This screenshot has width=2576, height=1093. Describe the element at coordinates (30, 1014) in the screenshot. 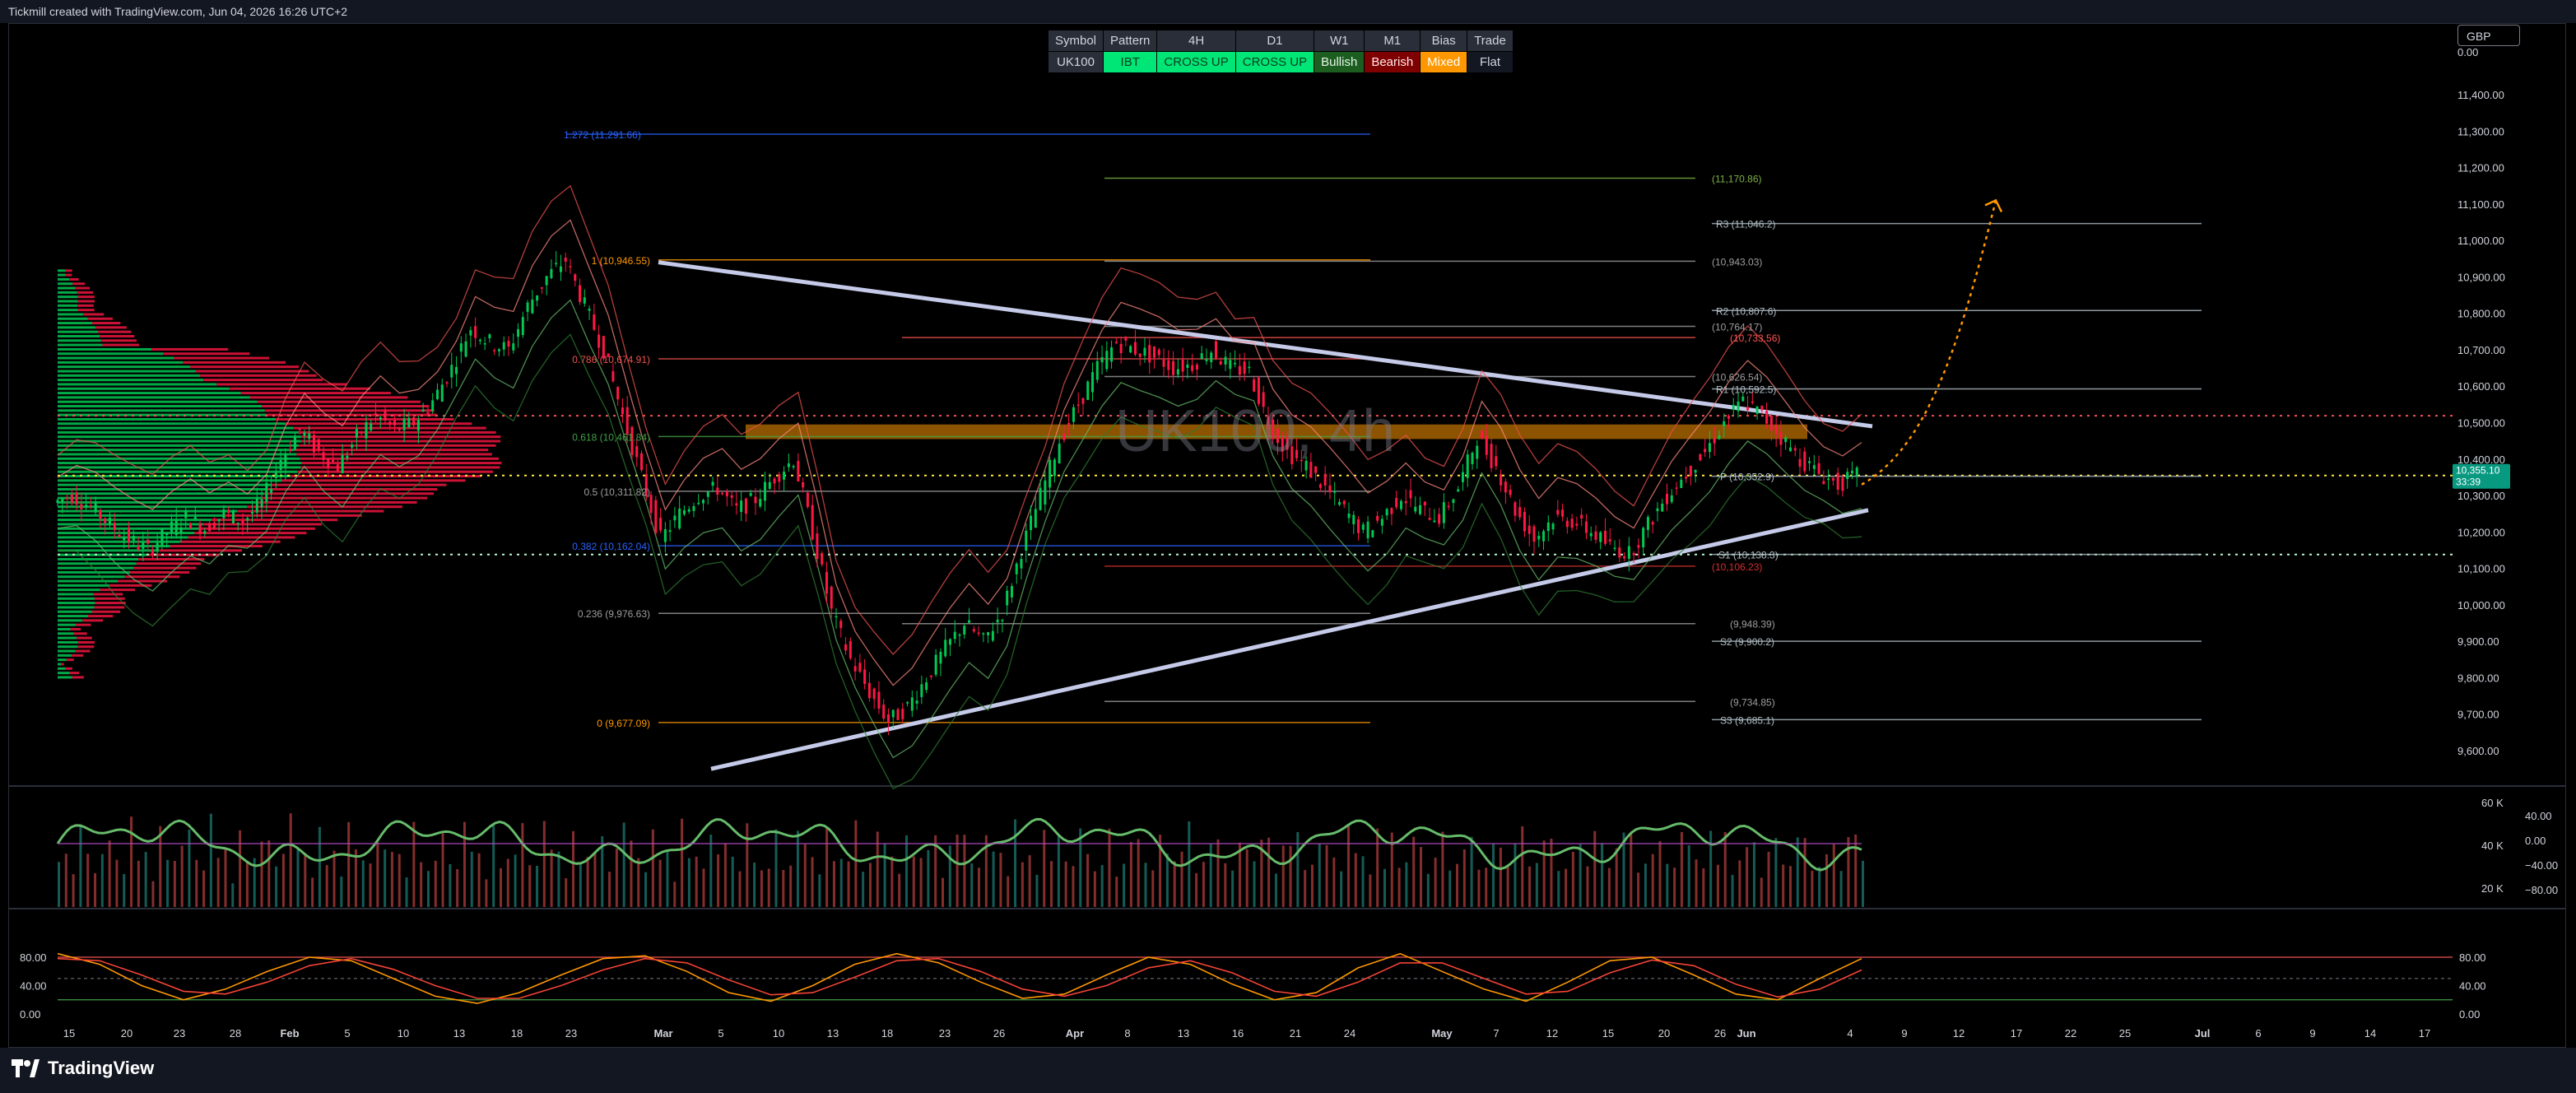

I see `stochastic-axis-label-left: 0.00` at that location.